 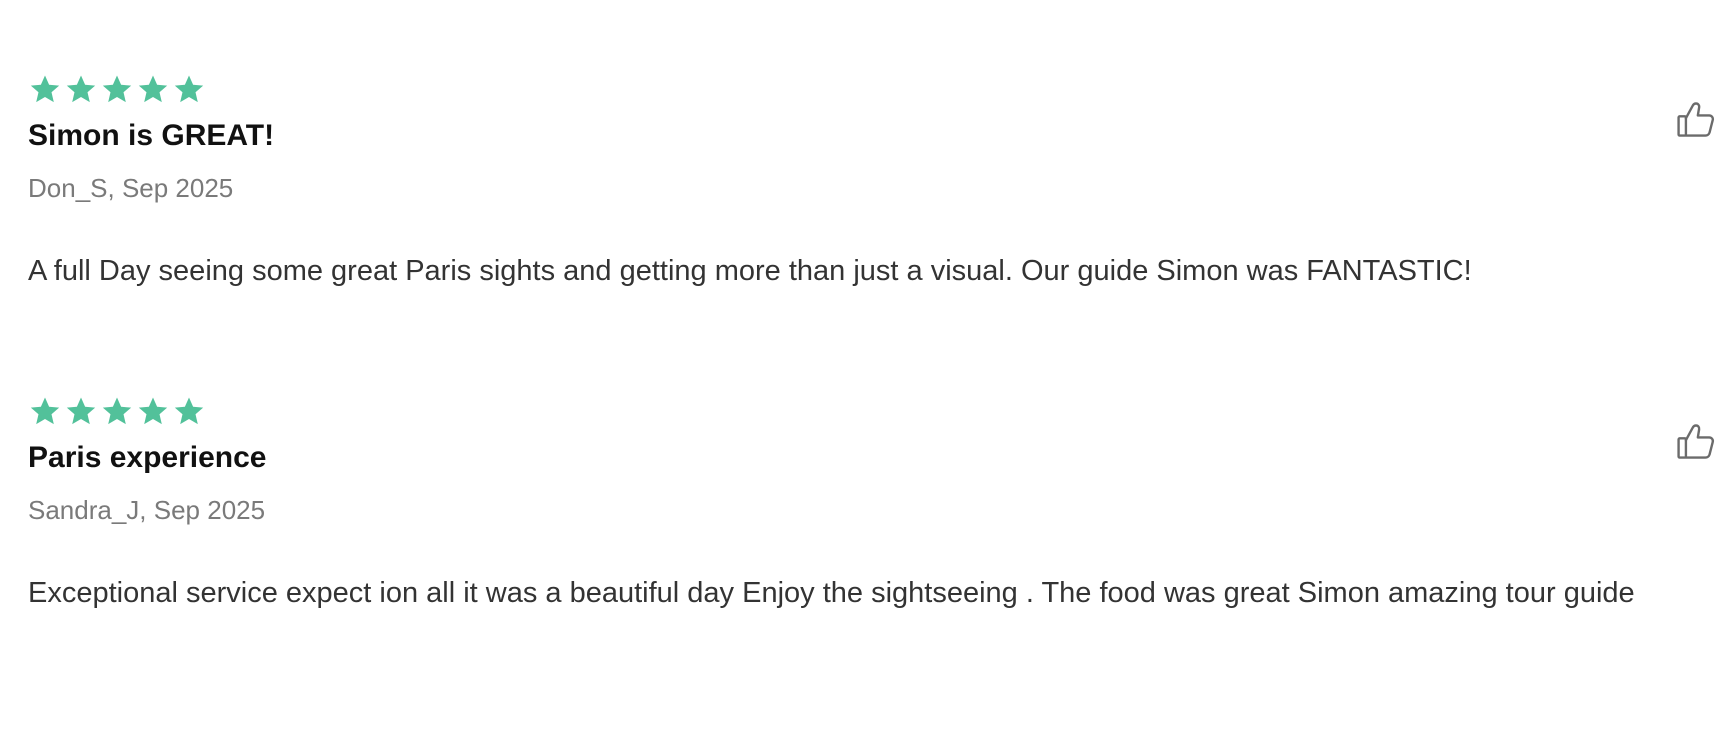 I want to click on review-author-date: Sandra_J, Sep 2025, so click(x=147, y=510).